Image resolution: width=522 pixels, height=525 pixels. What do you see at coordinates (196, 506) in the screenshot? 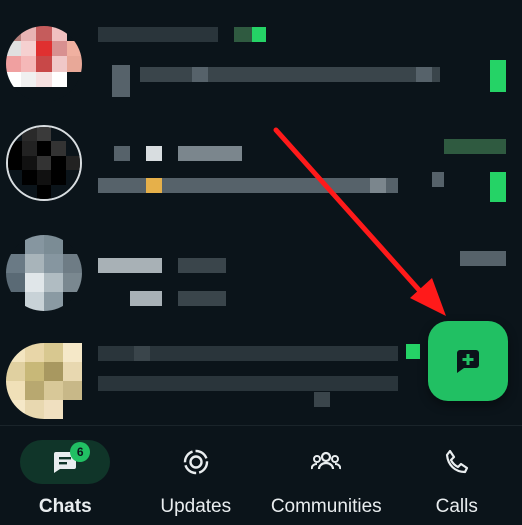
I see `tab-label: Updates` at bounding box center [196, 506].